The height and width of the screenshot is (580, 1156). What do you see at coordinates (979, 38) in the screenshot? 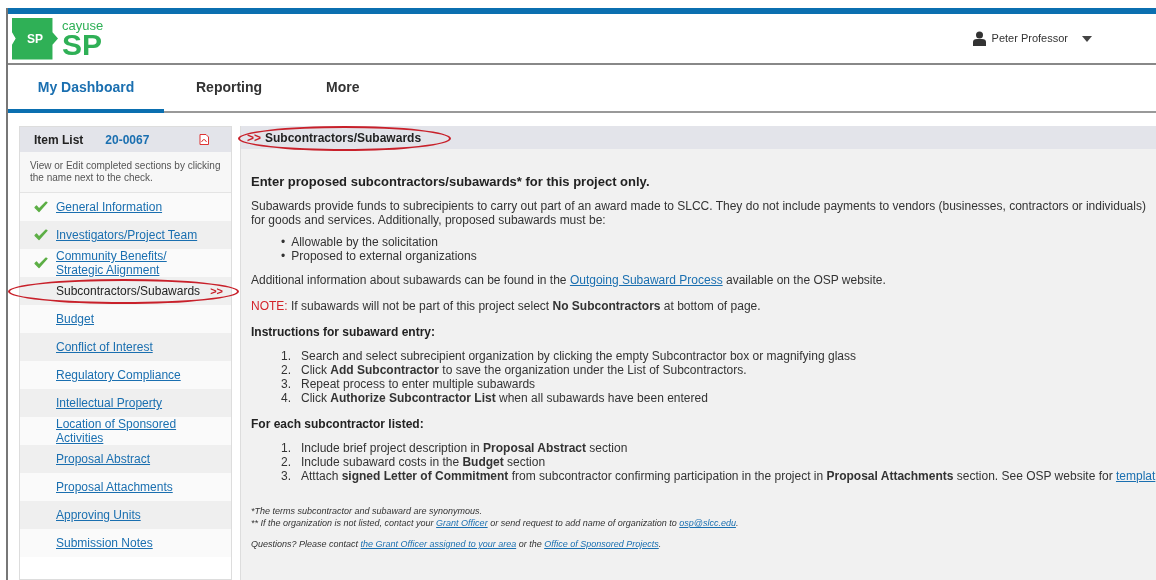
I see `user-icon` at bounding box center [979, 38].